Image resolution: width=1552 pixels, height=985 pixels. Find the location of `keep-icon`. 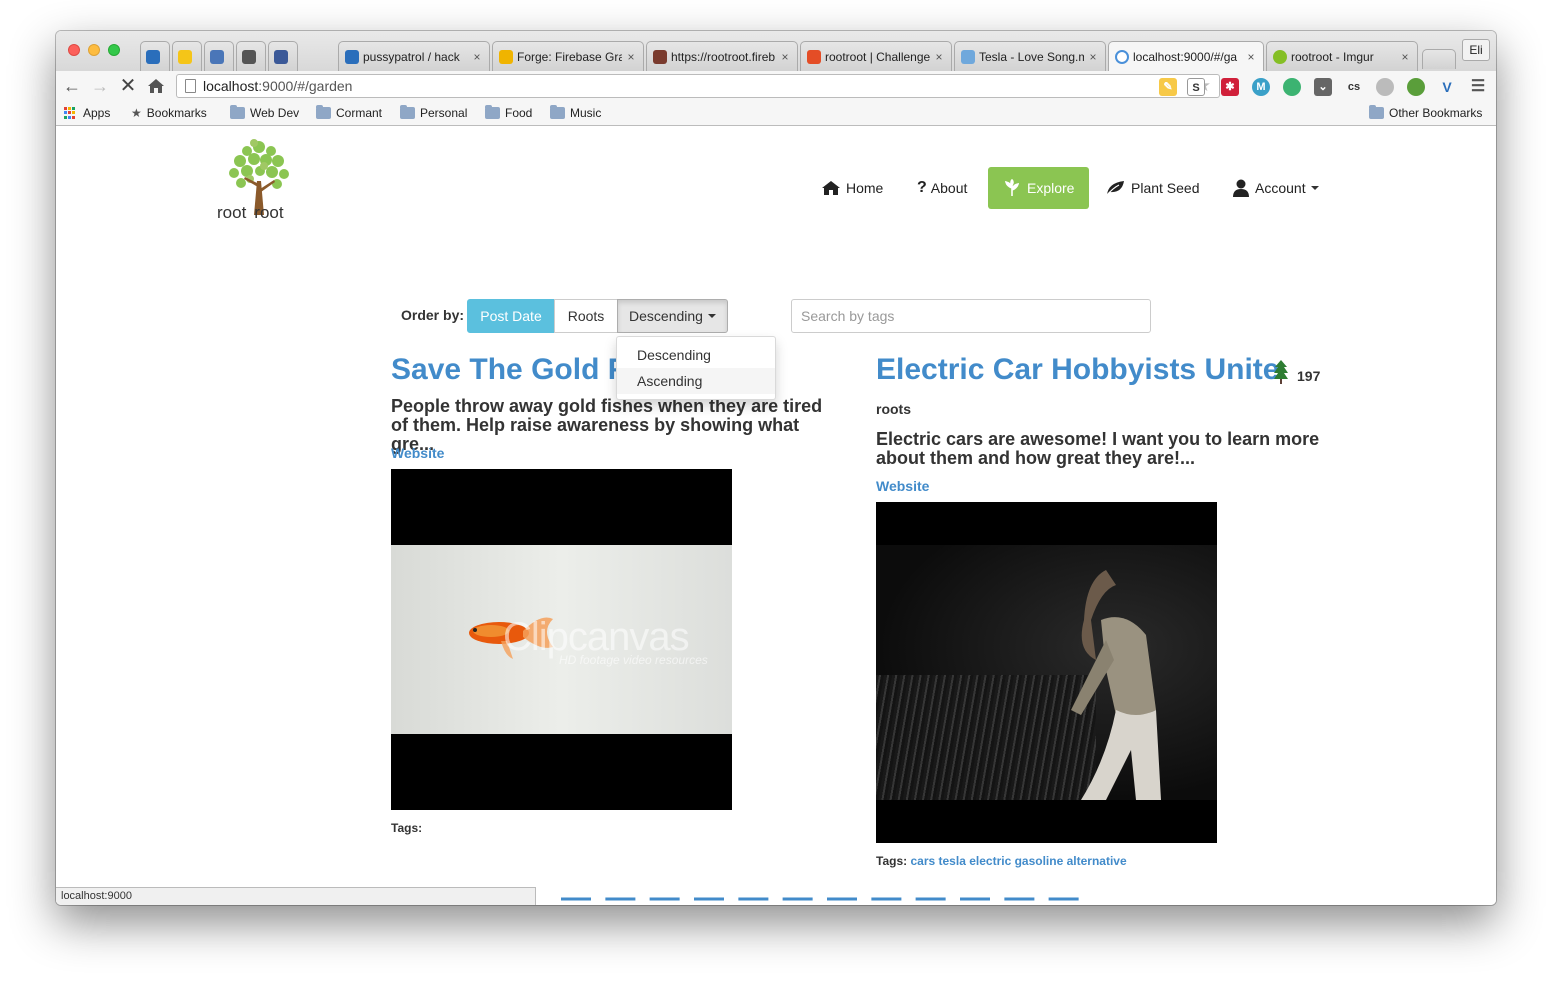

keep-icon is located at coordinates (185, 56).